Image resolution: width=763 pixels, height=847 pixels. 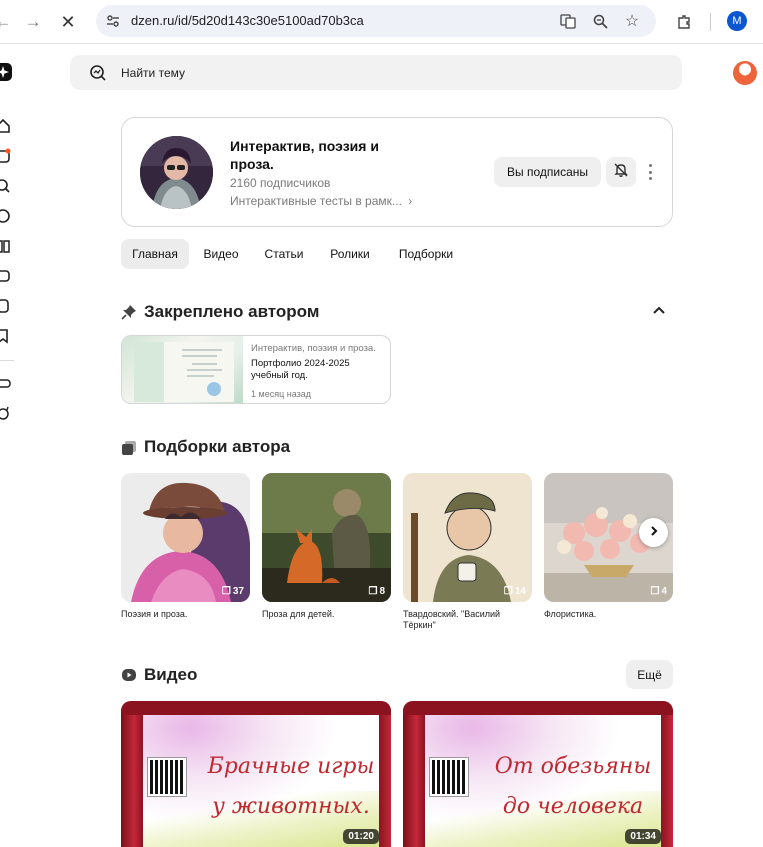 What do you see at coordinates (183, 614) in the screenshot?
I see `collection-label: Поэзия и проза.` at bounding box center [183, 614].